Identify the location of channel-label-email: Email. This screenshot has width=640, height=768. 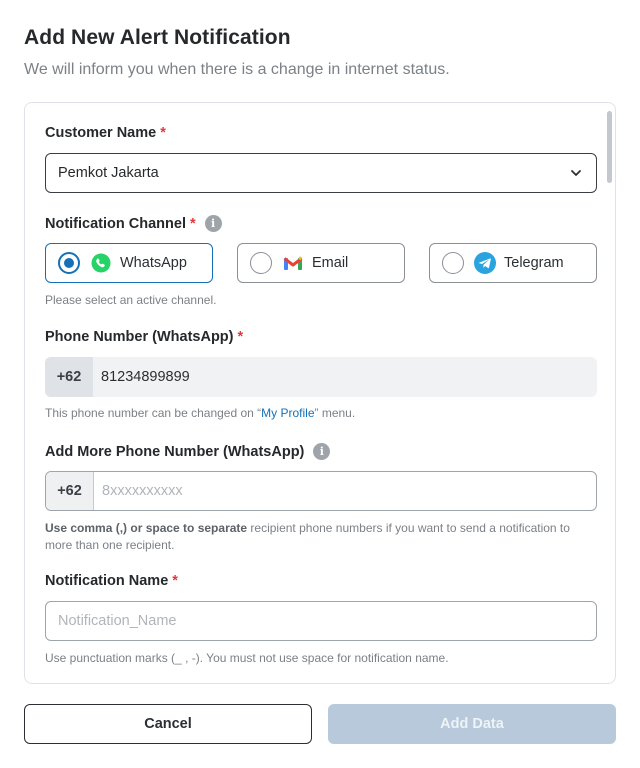
(330, 263).